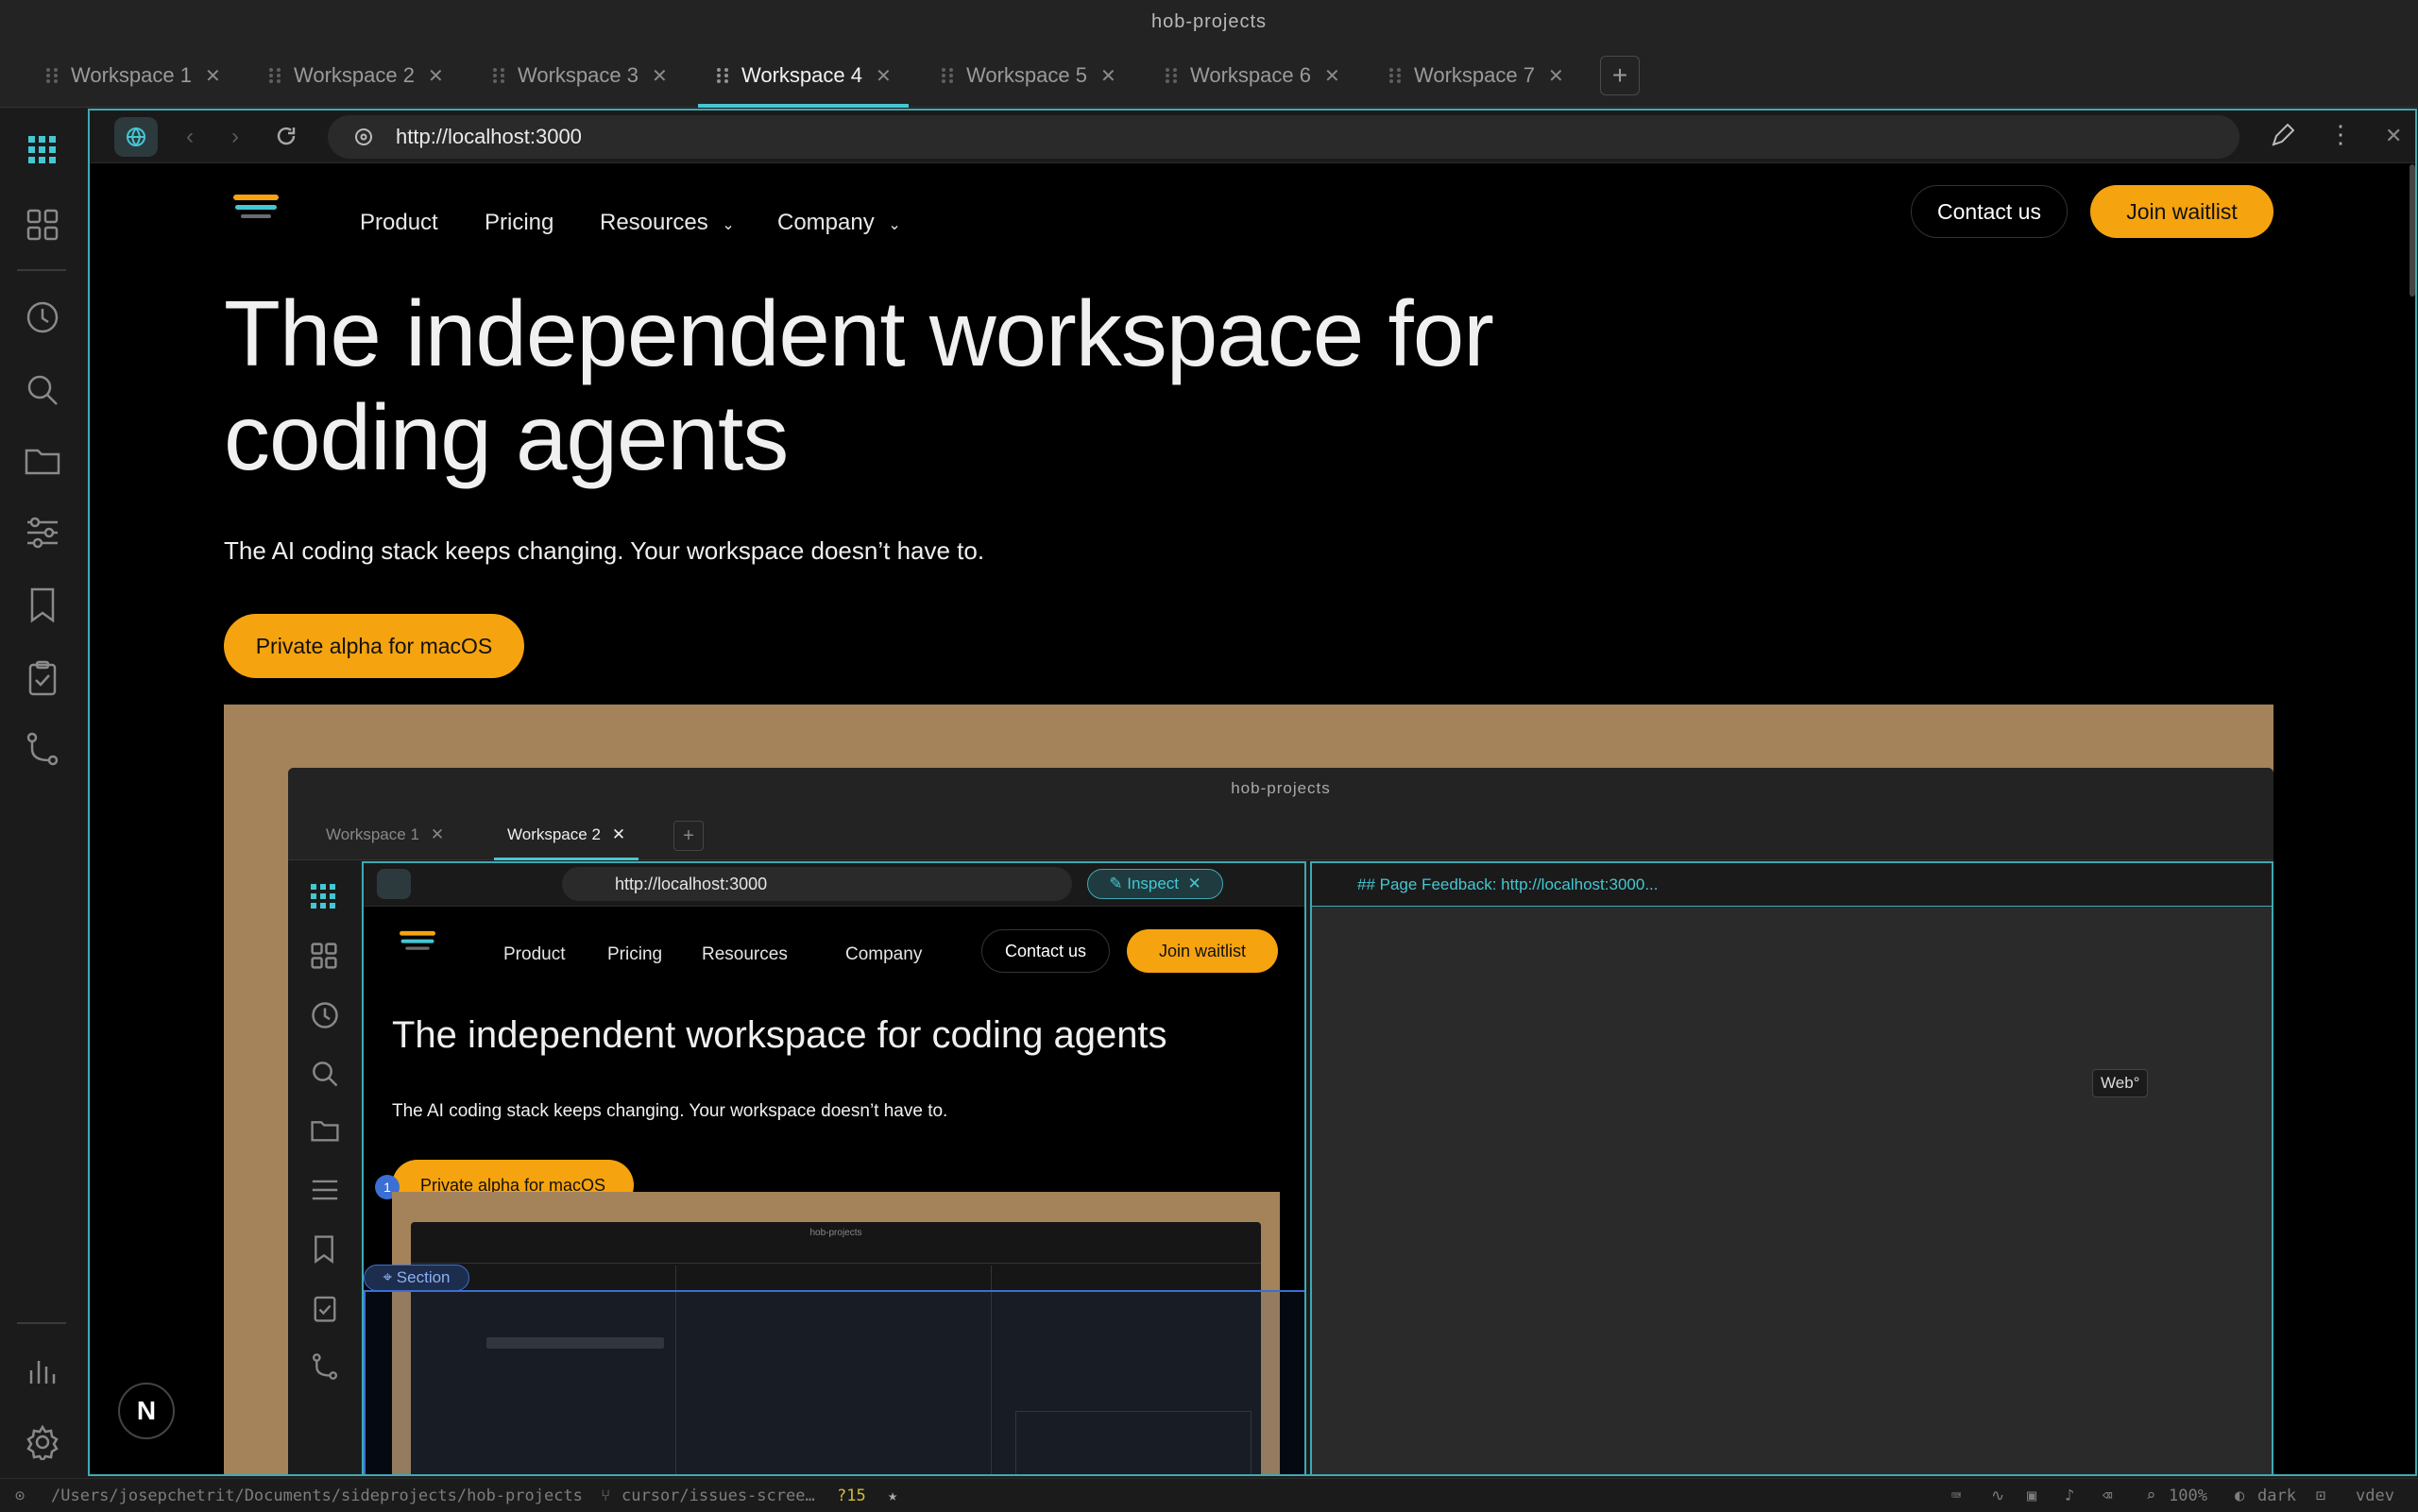  I want to click on inner-join-button: Join waitlist, so click(1202, 951).